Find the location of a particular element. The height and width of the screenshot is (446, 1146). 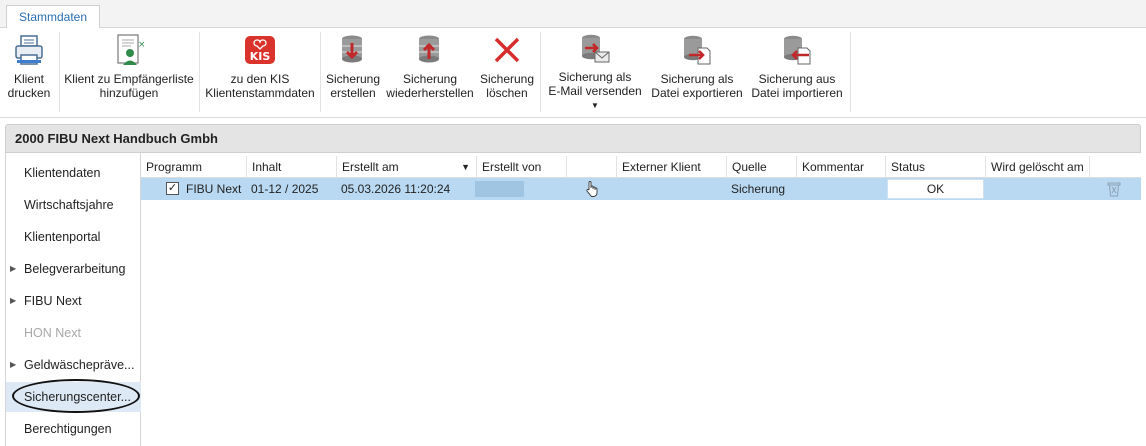

email-backup-label-1: Sicherung als is located at coordinates (595, 77).